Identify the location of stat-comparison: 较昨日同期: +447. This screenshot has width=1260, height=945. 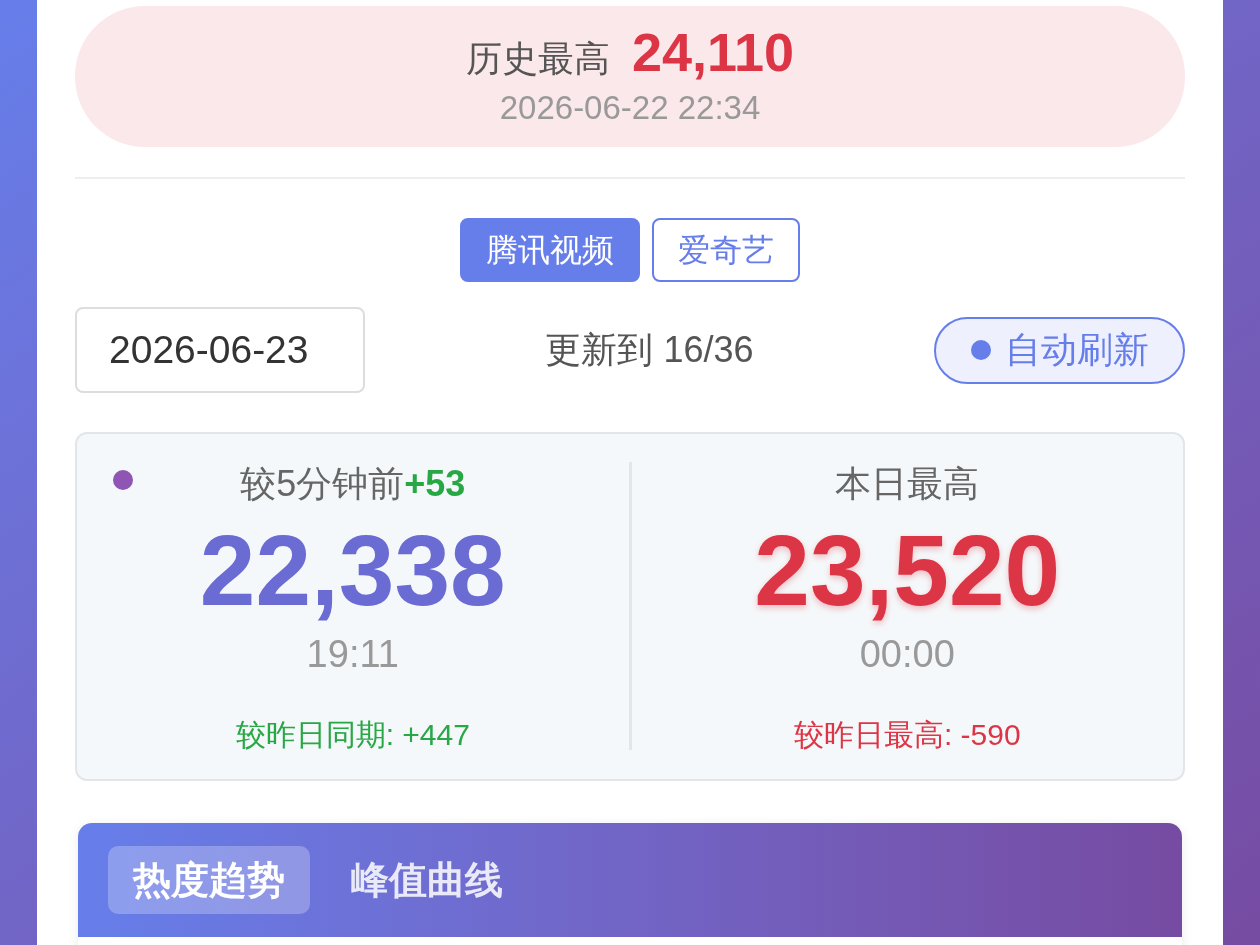
(352, 735).